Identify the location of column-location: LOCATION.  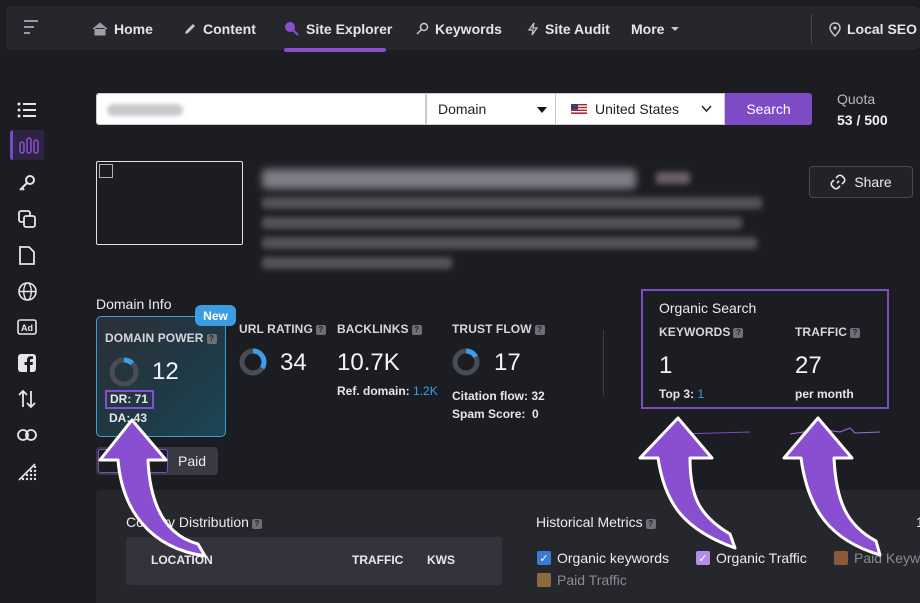
(182, 560).